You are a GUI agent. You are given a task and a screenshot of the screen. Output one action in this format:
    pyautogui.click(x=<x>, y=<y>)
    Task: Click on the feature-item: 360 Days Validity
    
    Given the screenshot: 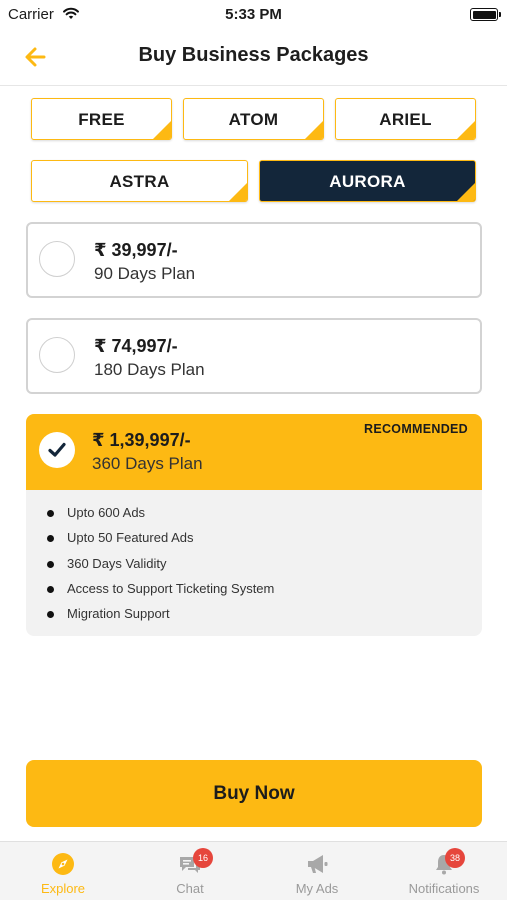 What is the action you would take?
    pyautogui.click(x=254, y=567)
    